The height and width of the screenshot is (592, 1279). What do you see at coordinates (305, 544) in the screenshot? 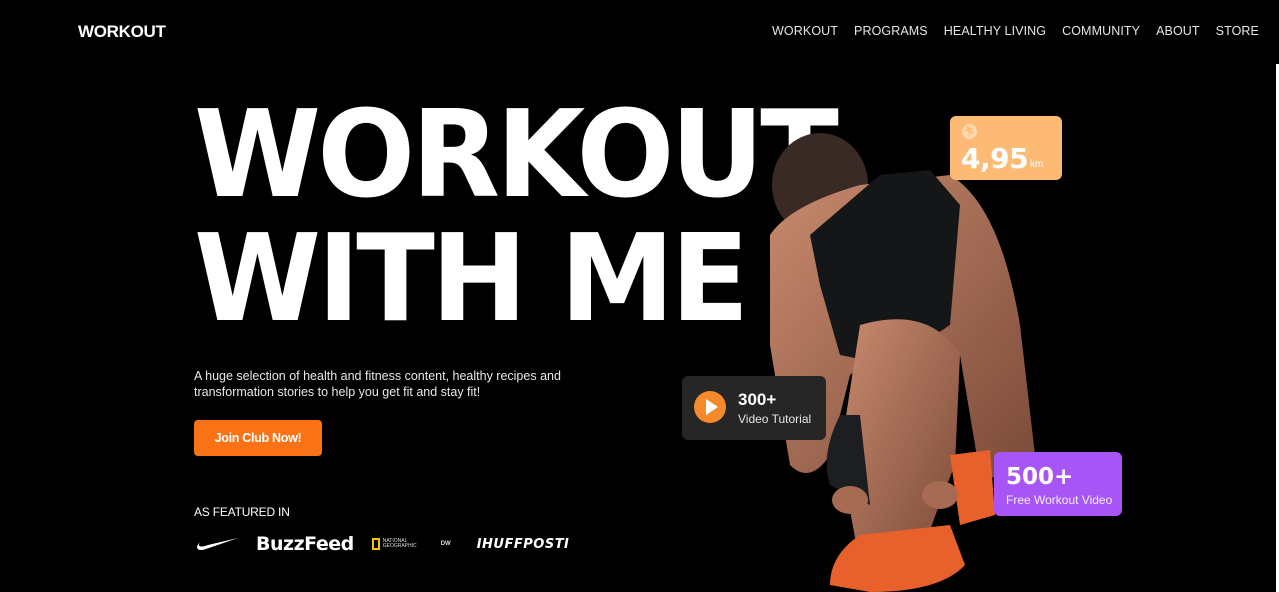
I see `buzzfeed-logo: BuzzFeed` at bounding box center [305, 544].